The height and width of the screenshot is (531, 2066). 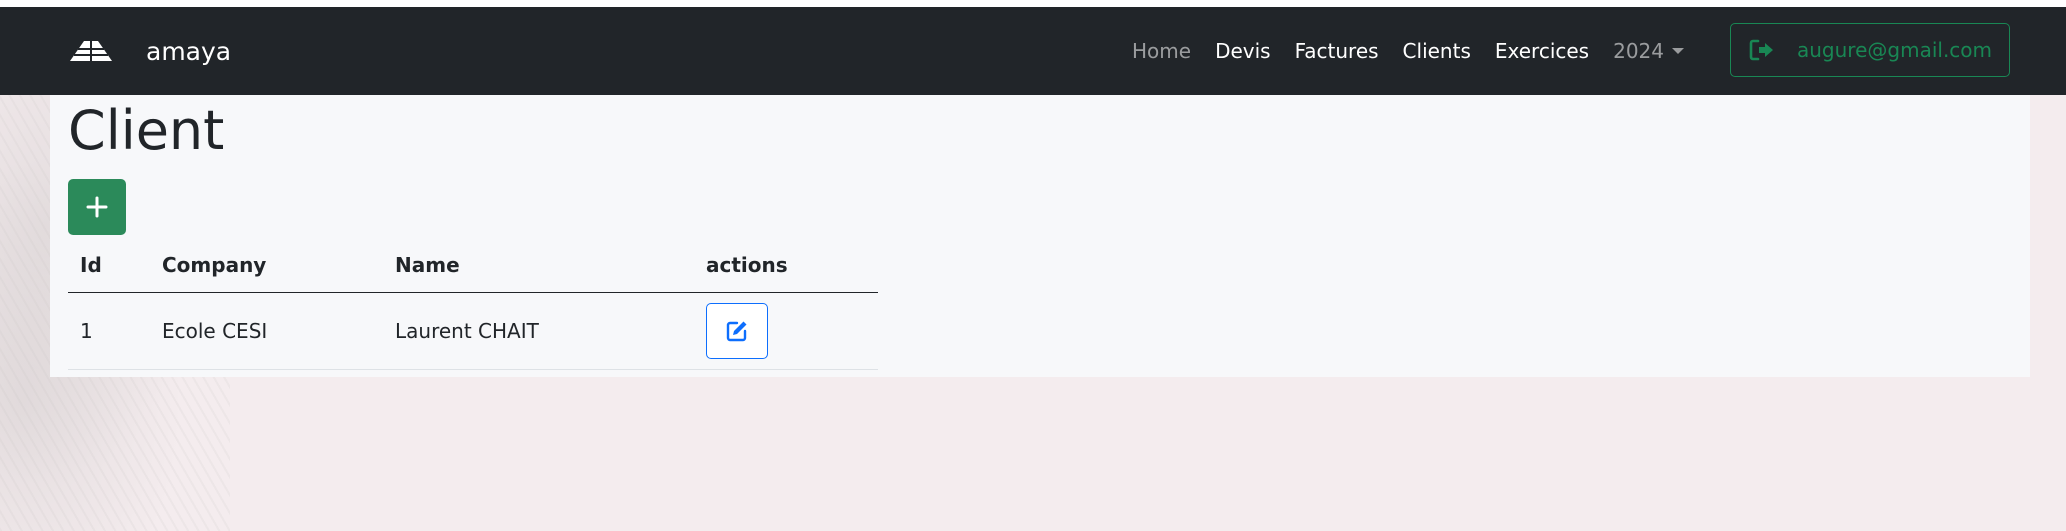 I want to click on add-client-button, so click(x=97, y=207).